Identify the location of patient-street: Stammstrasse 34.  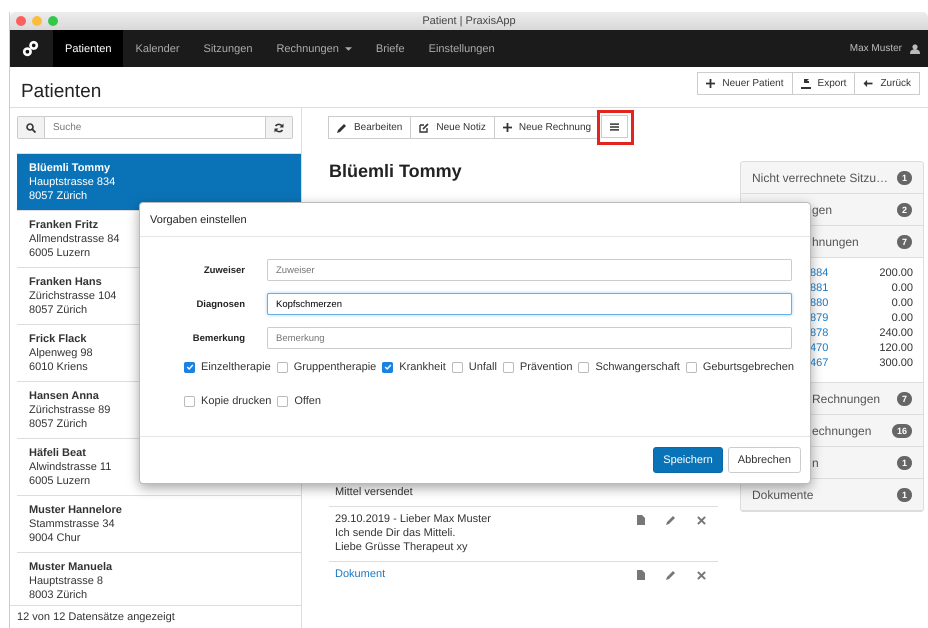
(72, 524).